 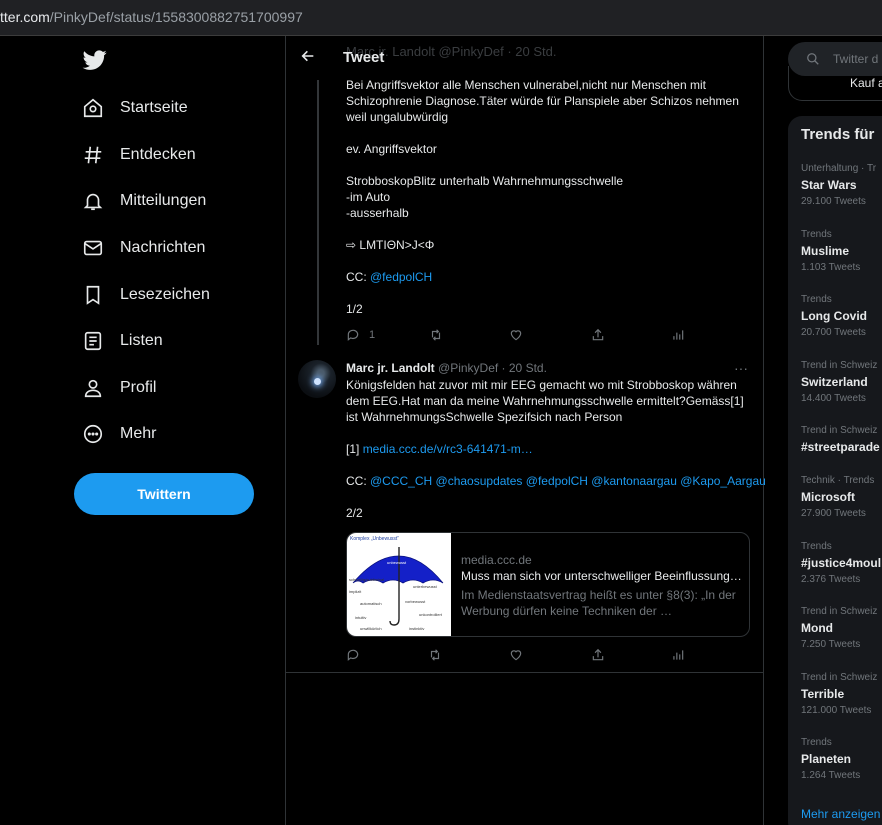 I want to click on thumb-word: unterbewusst, so click(x=425, y=586).